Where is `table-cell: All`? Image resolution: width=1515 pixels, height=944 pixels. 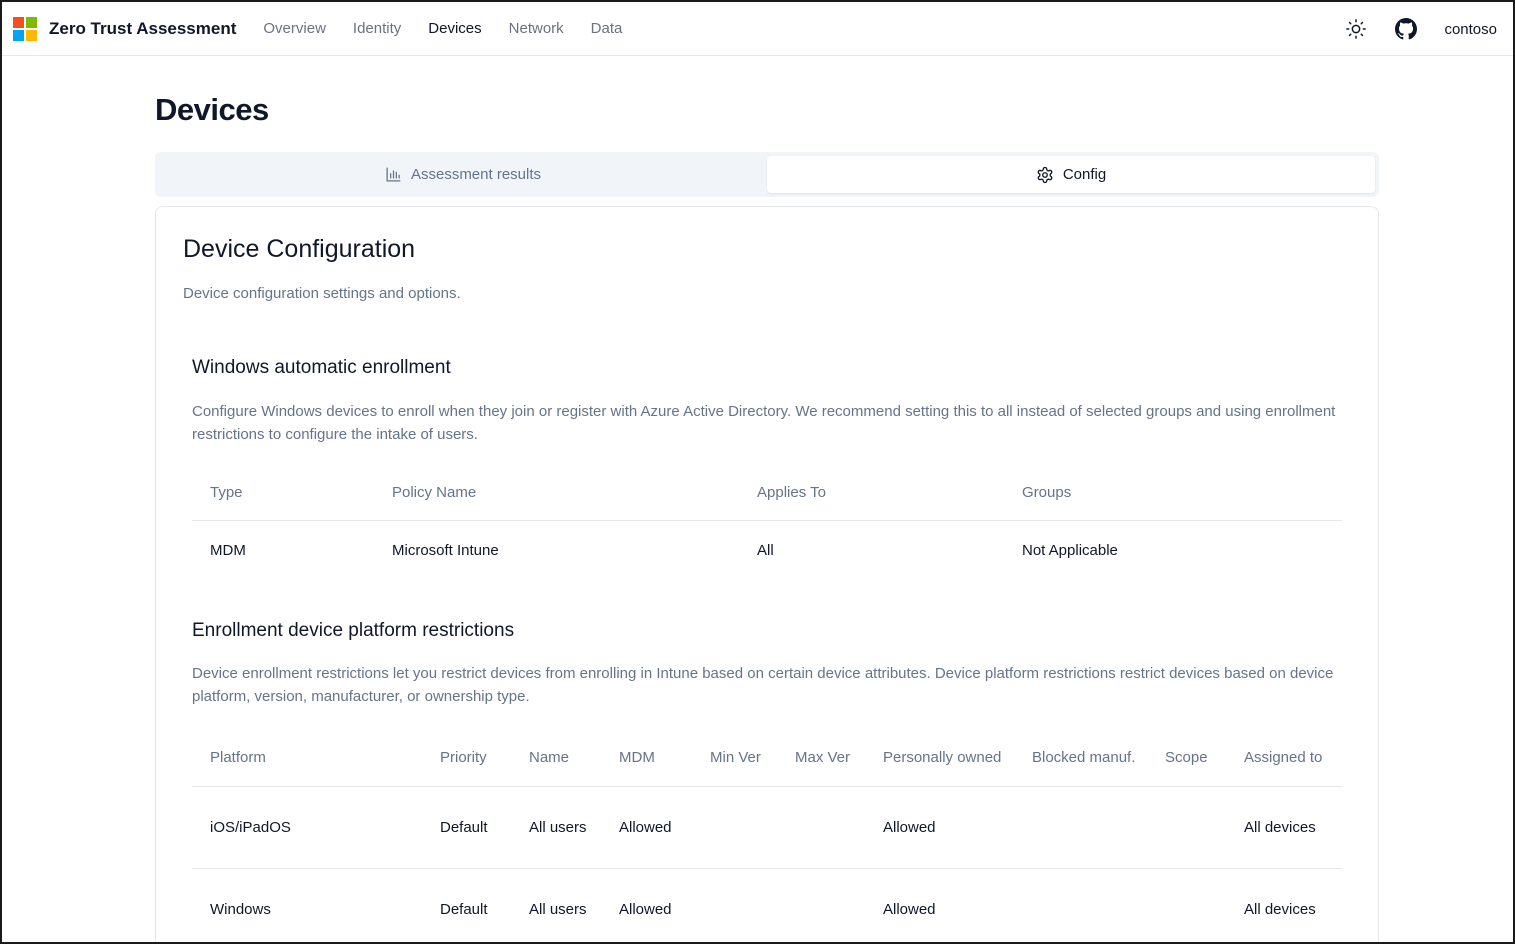
table-cell: All is located at coordinates (765, 550).